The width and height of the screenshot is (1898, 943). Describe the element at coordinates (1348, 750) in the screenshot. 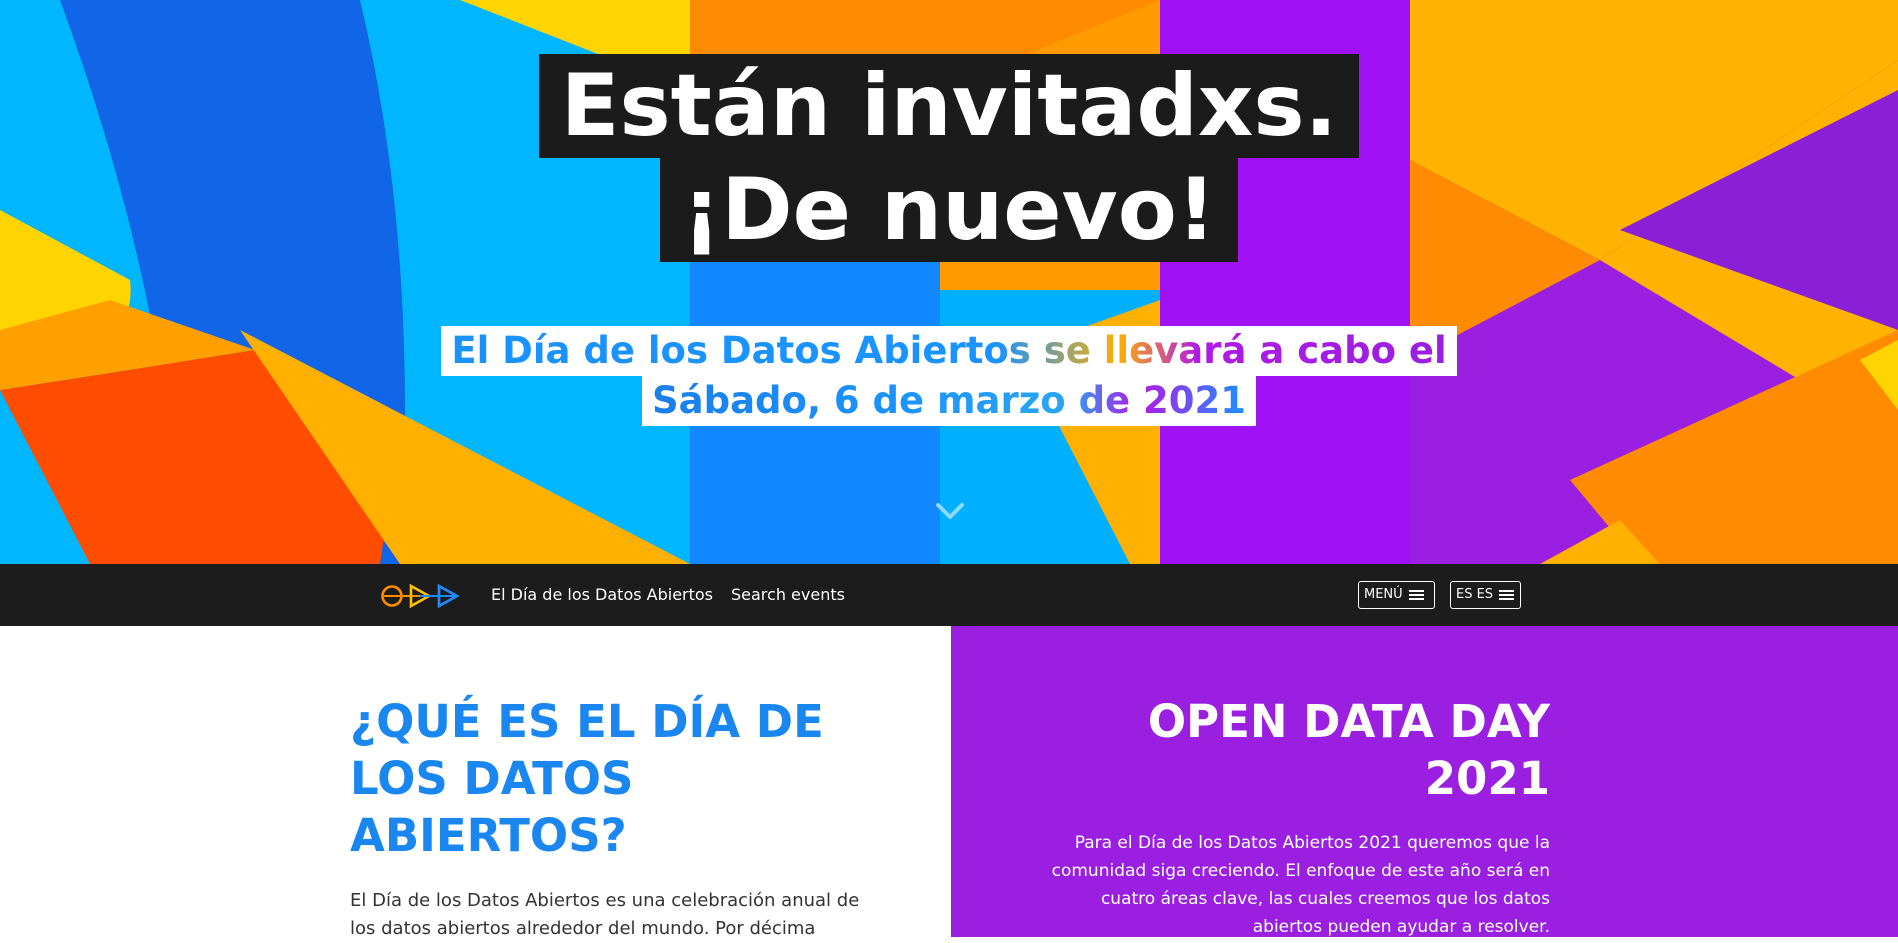

I see `open-data-day-2021-heading: OPEN DATA DAY 2021` at that location.